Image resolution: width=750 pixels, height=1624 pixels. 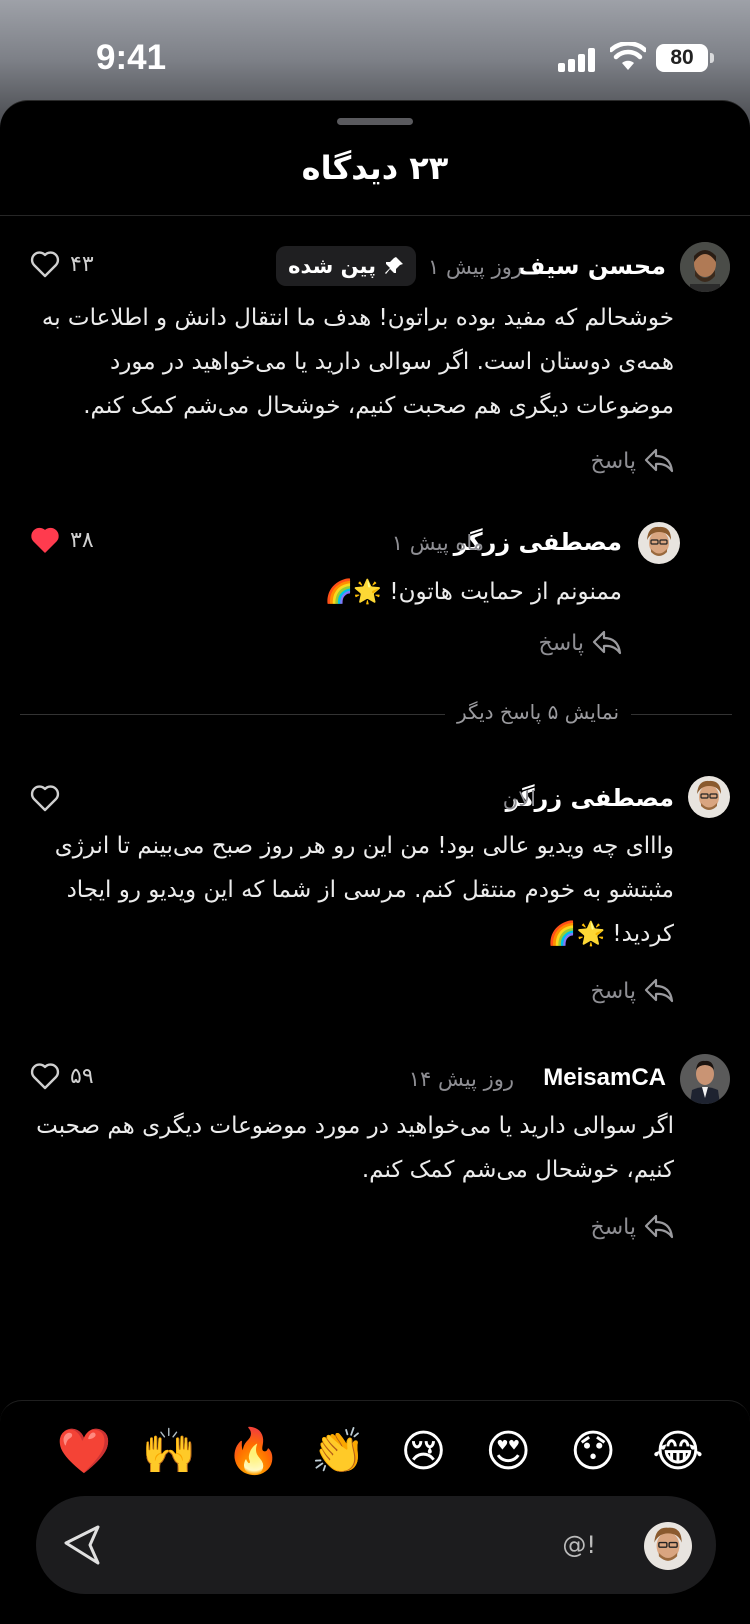 What do you see at coordinates (45, 540) in the screenshot?
I see `heart-filled-icon` at bounding box center [45, 540].